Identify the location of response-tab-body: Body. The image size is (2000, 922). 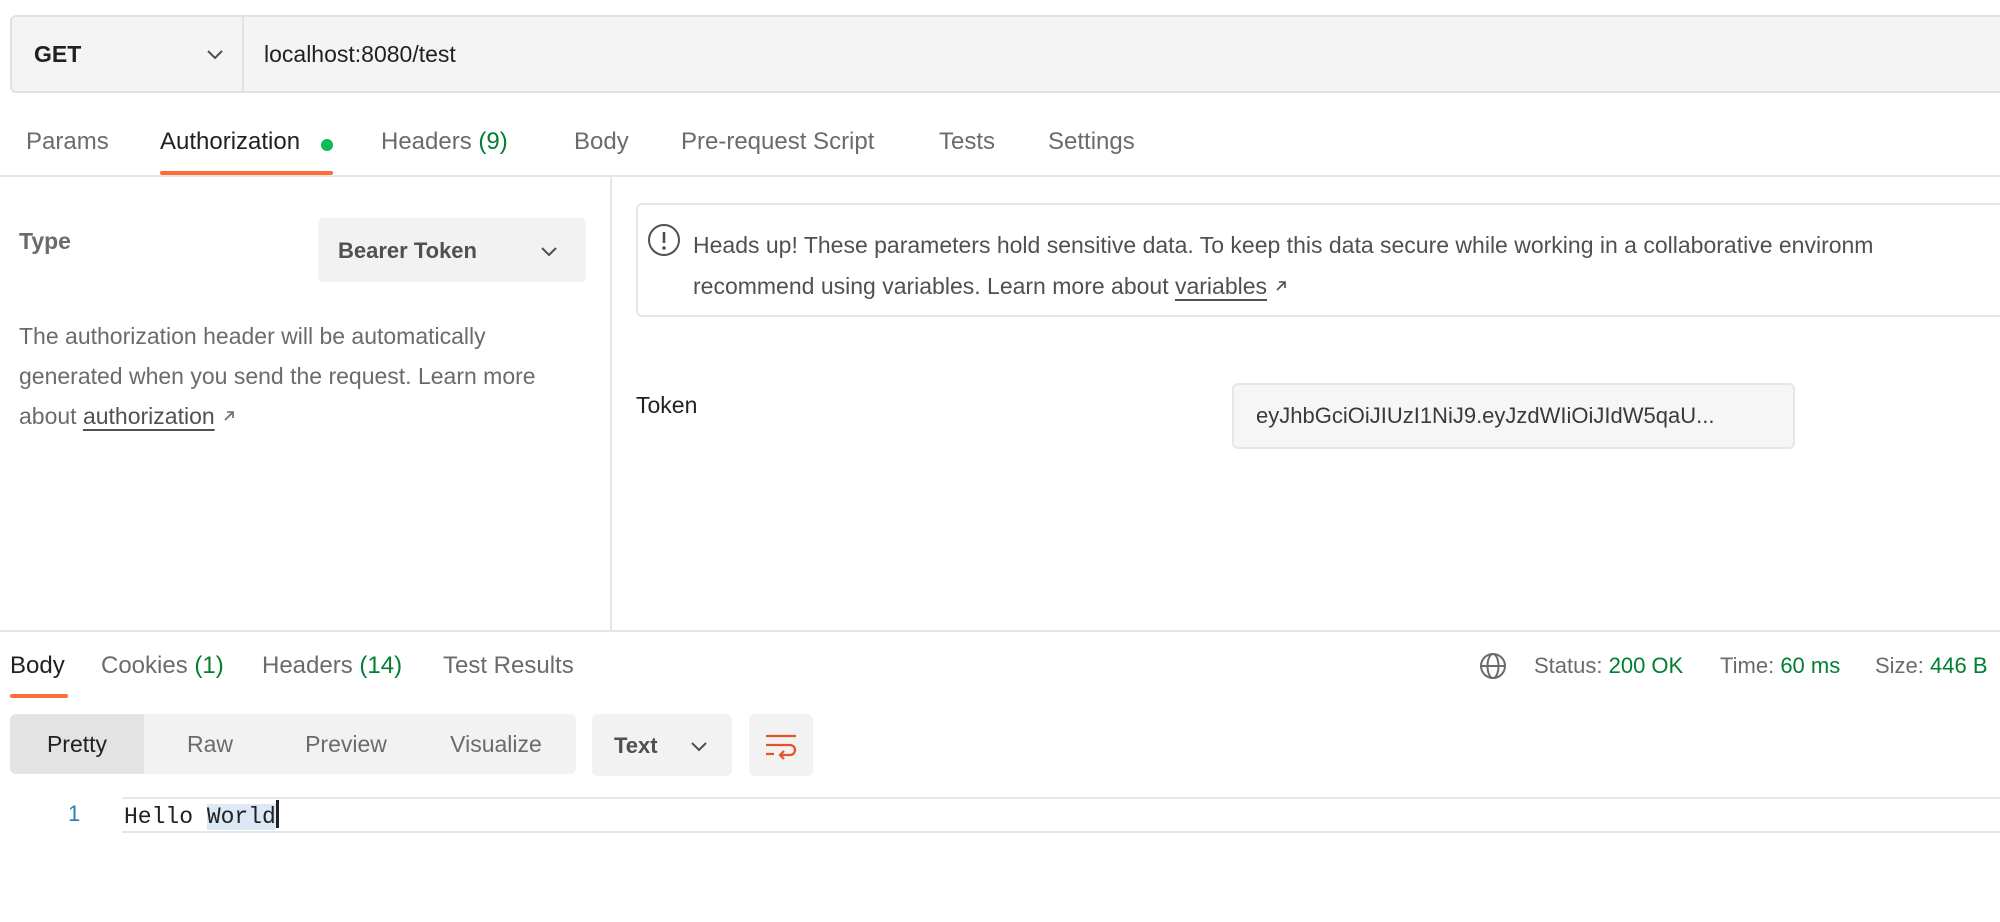
(37, 666).